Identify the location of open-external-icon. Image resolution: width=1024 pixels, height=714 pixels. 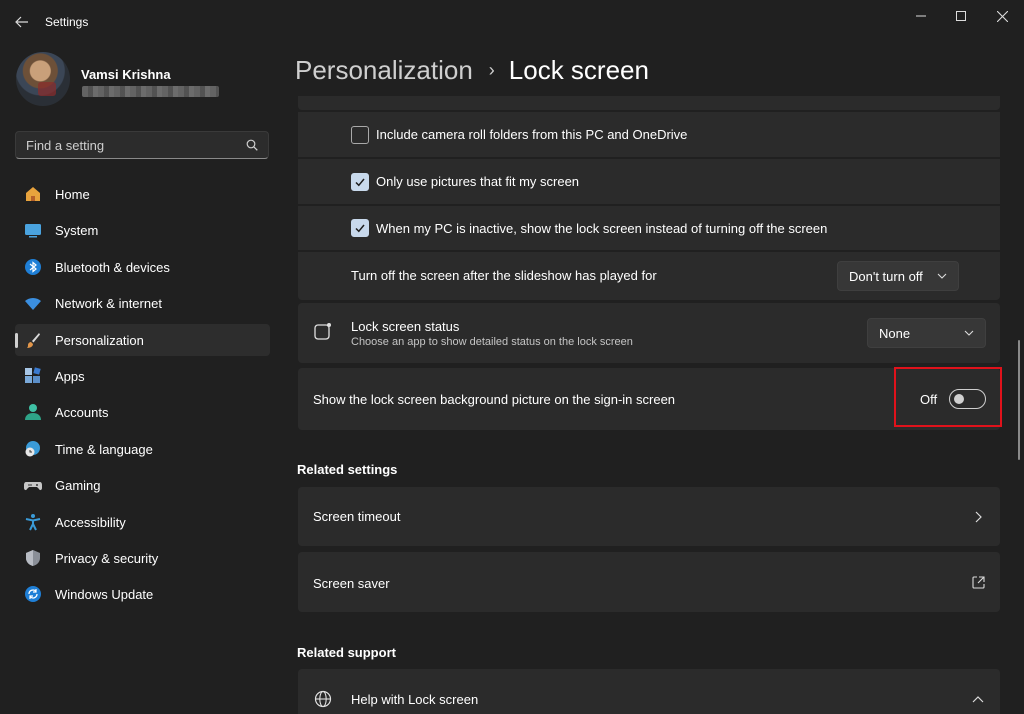
(978, 582).